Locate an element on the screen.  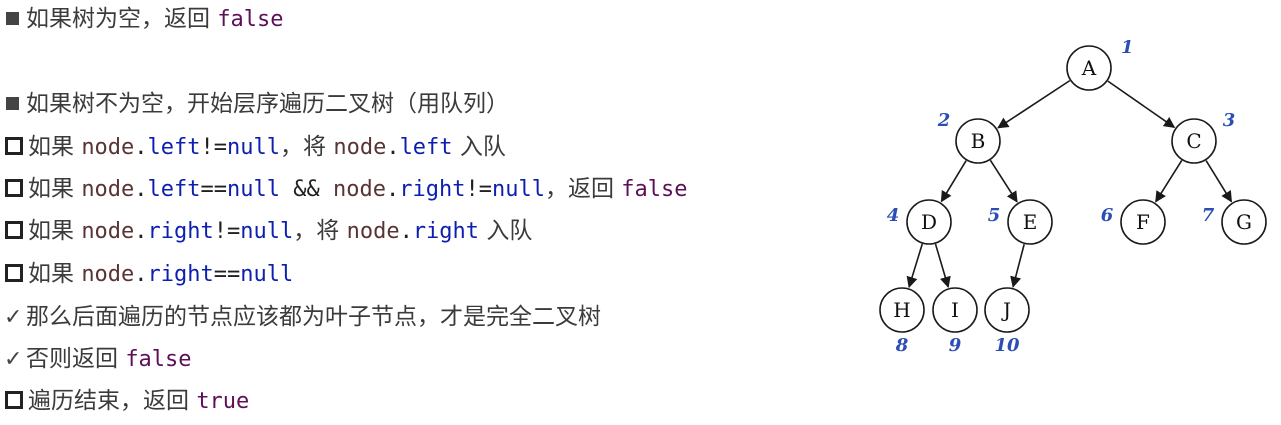
tree-node-B: B2 is located at coordinates (969, 137).